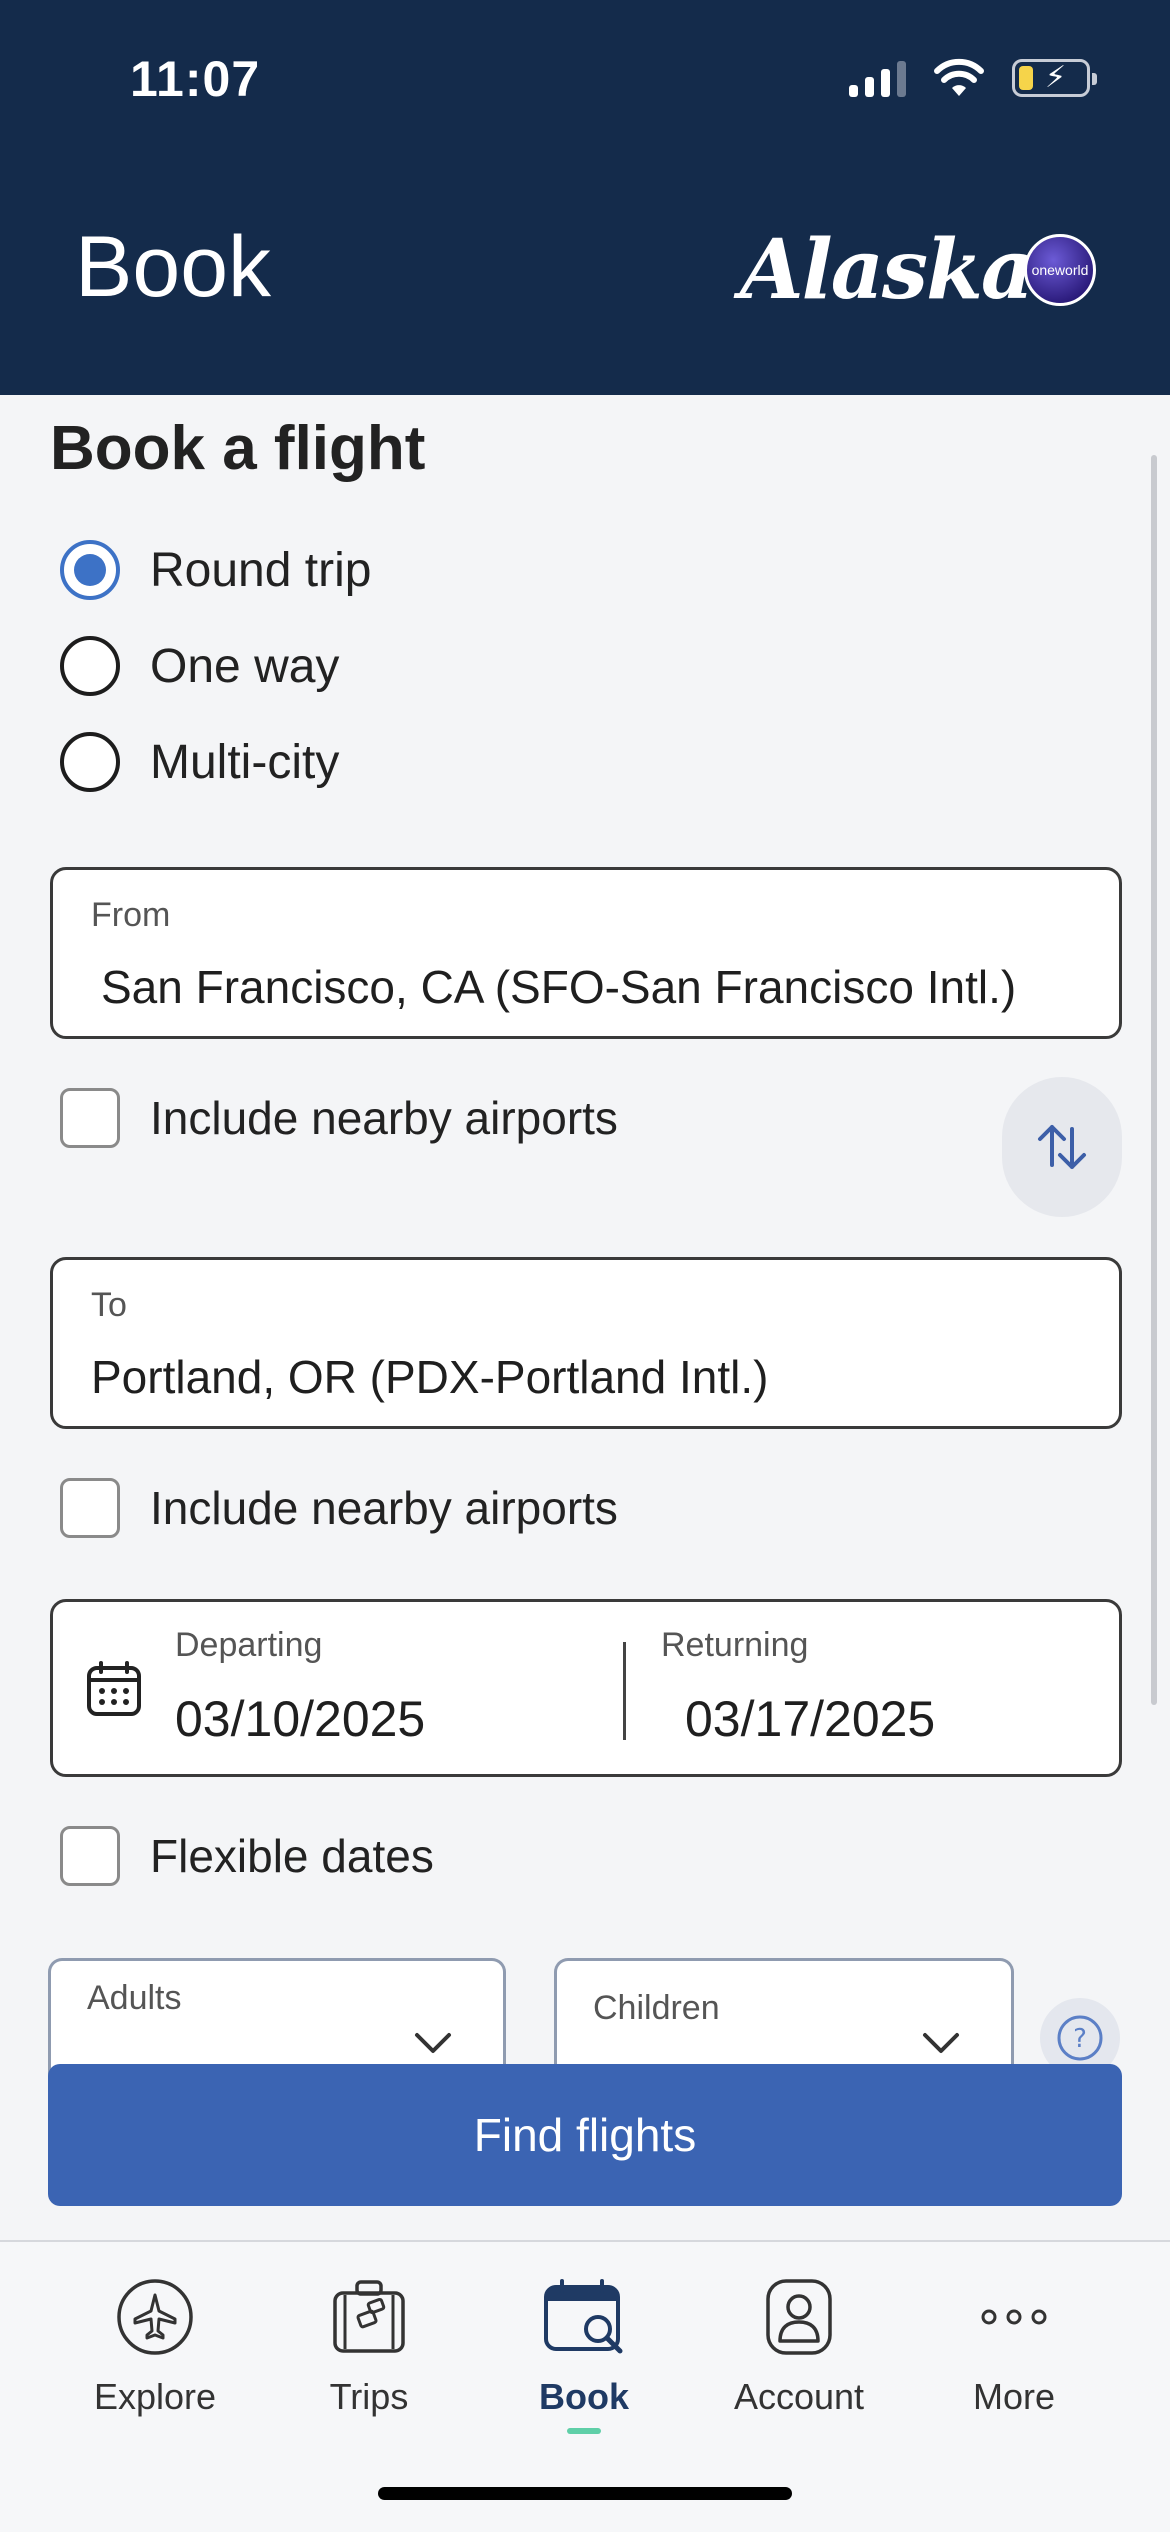 This screenshot has height=2532, width=1170. What do you see at coordinates (784, 2018) in the screenshot?
I see `children-select: Children` at bounding box center [784, 2018].